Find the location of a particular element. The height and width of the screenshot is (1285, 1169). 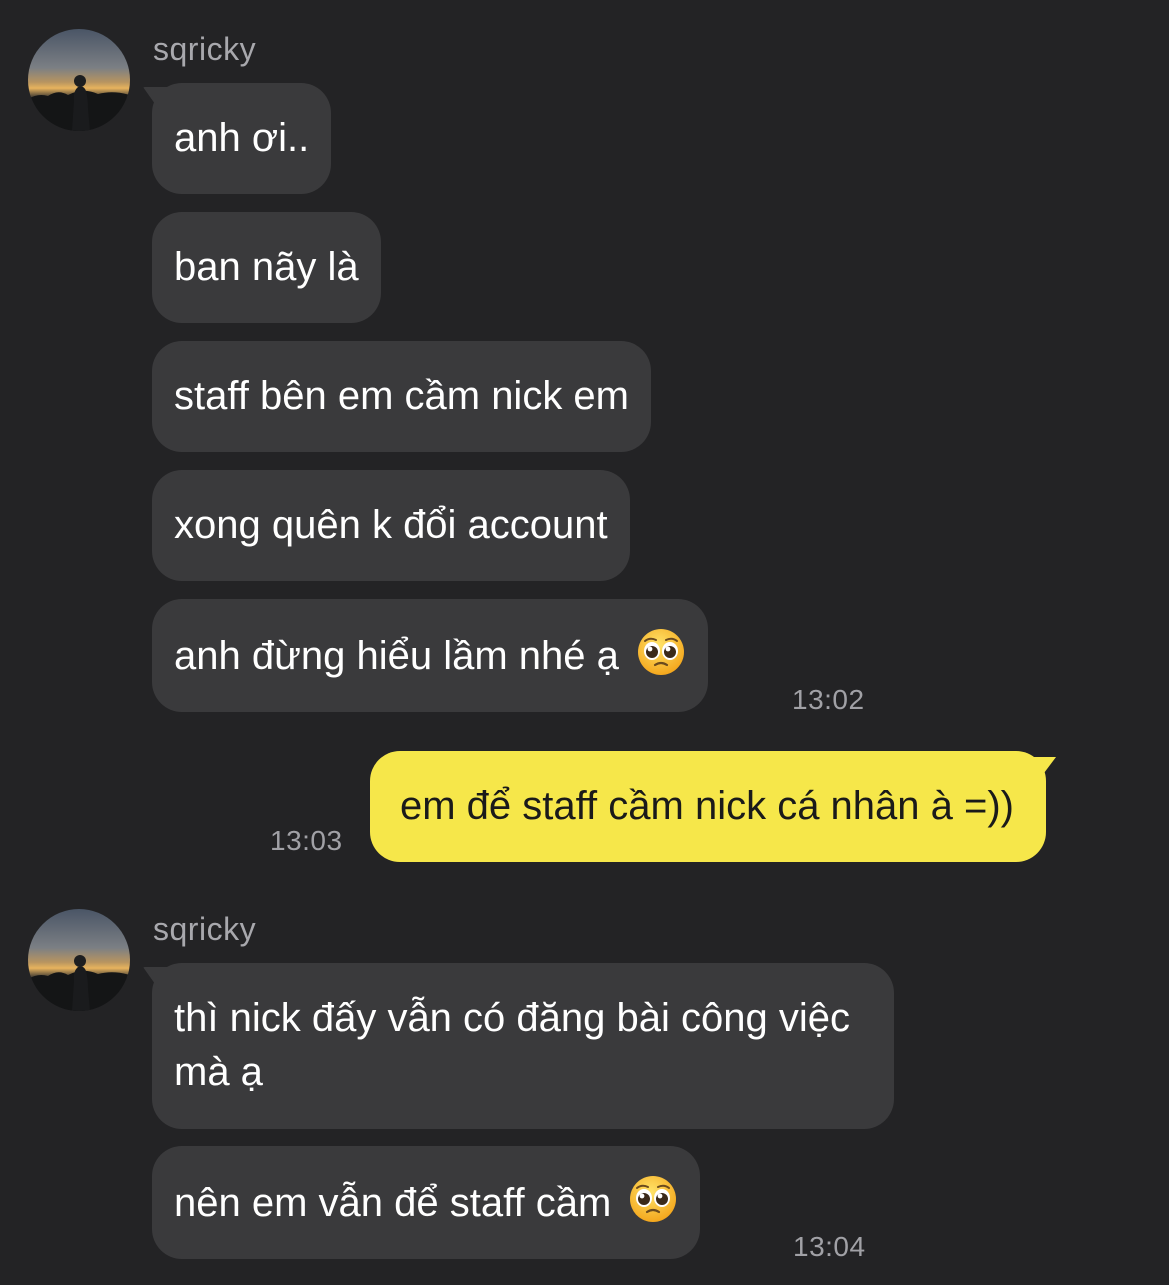

message-text: ban nãy là is located at coordinates (266, 267).